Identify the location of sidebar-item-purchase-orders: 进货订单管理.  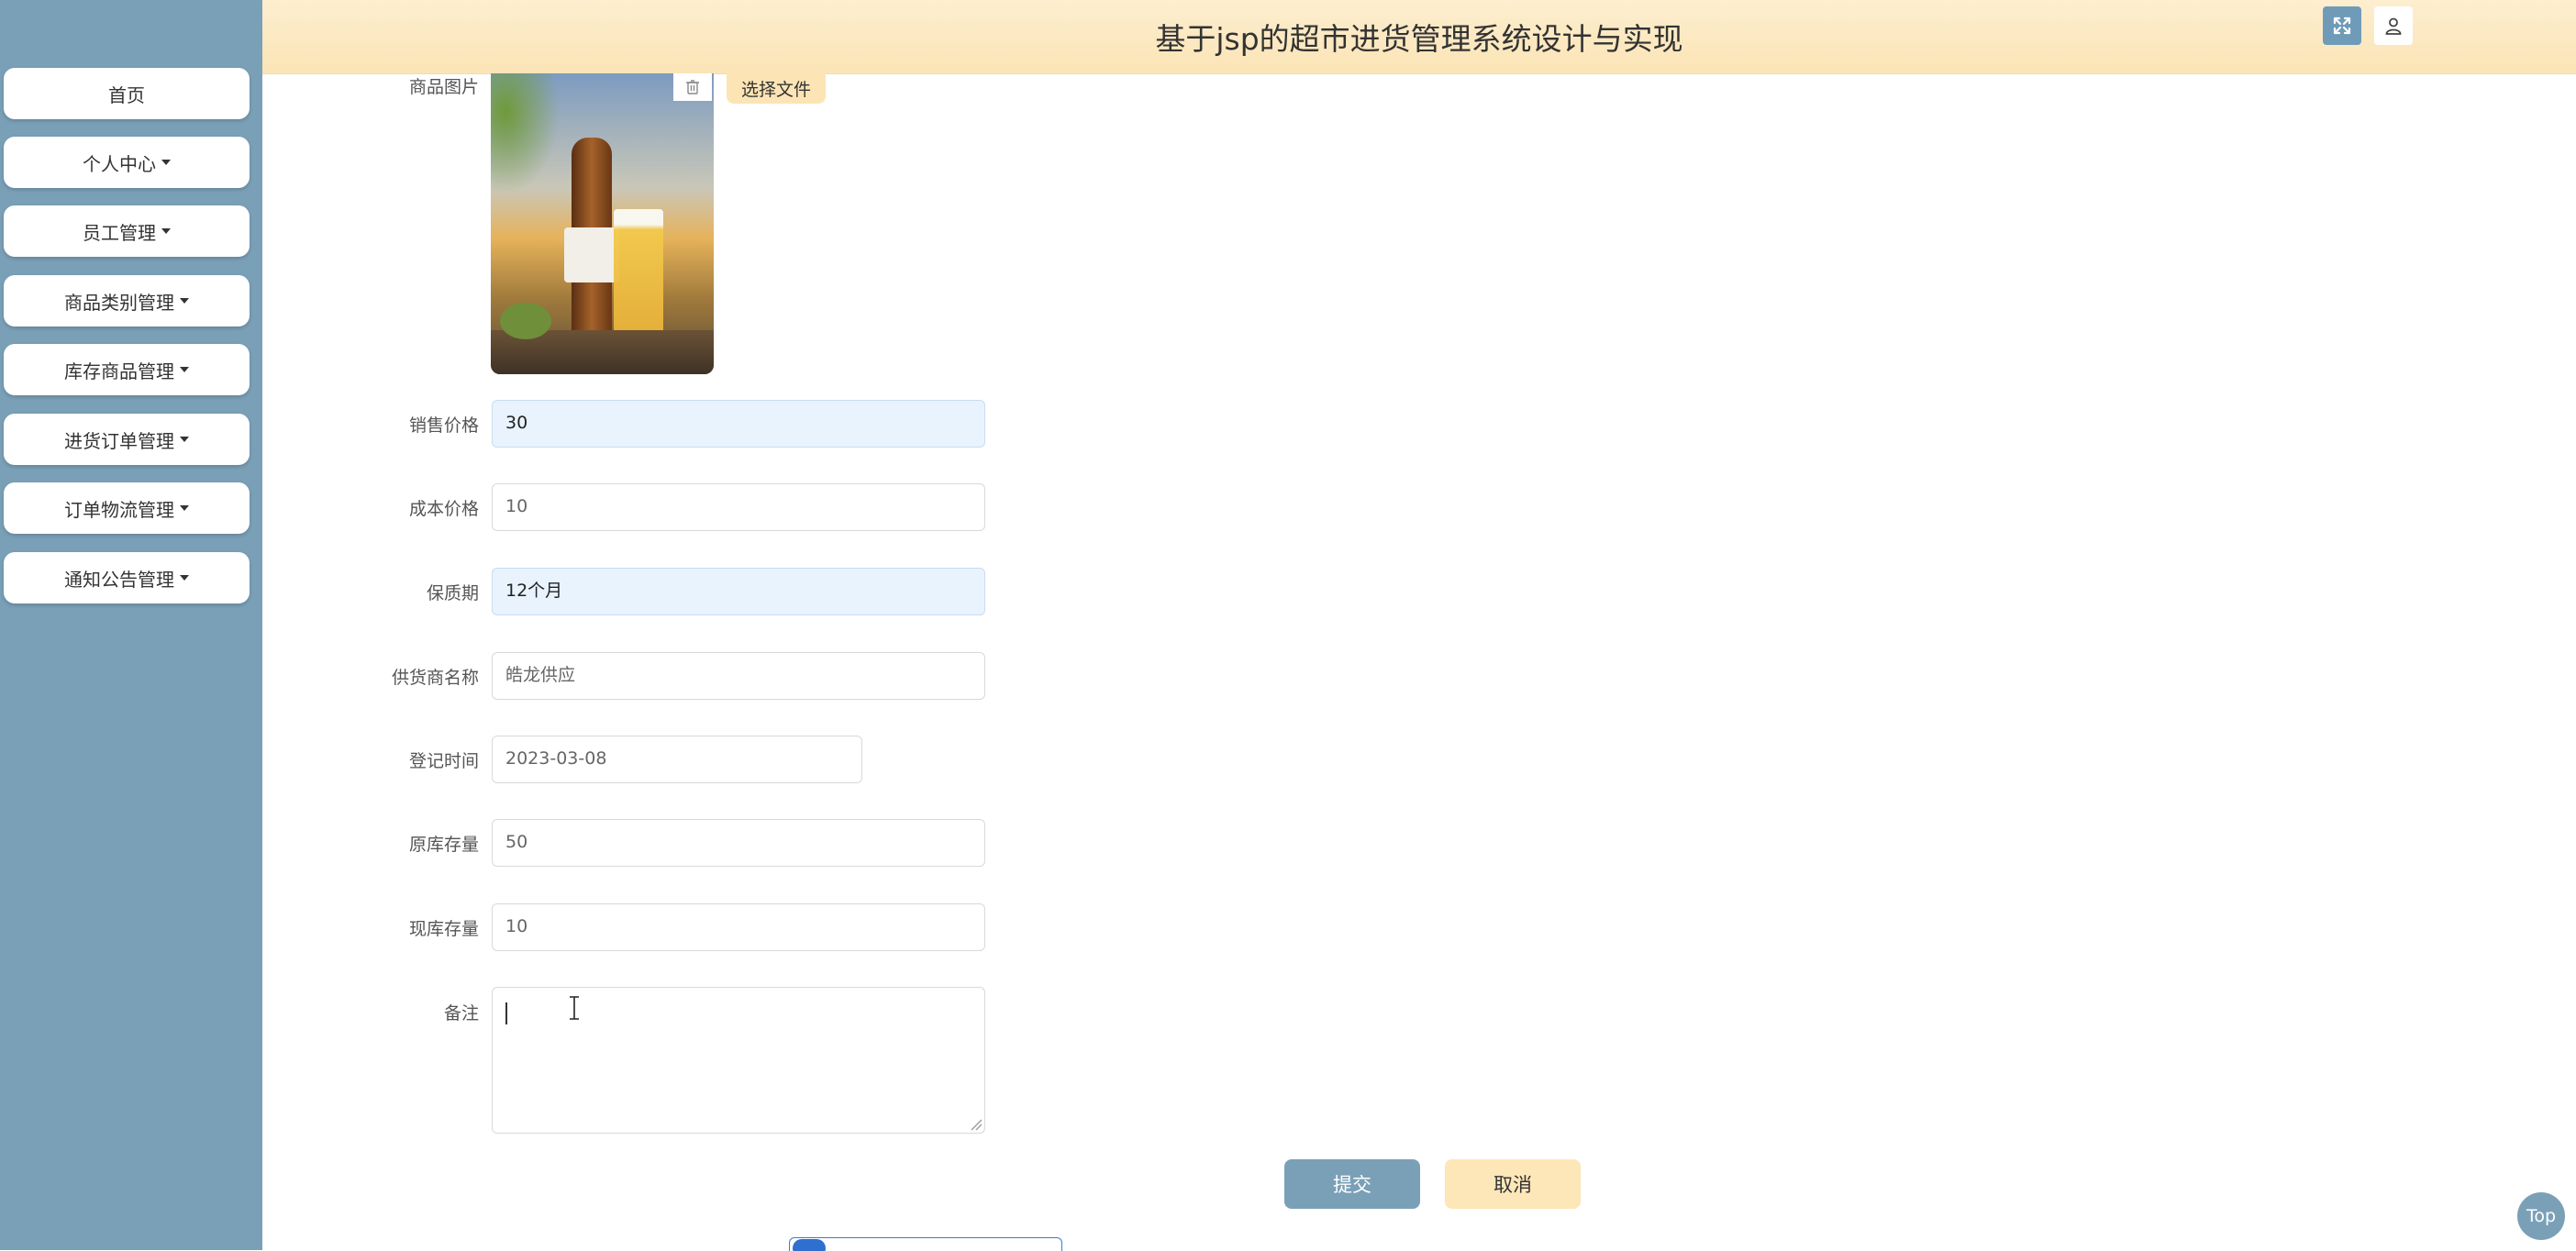
(127, 439).